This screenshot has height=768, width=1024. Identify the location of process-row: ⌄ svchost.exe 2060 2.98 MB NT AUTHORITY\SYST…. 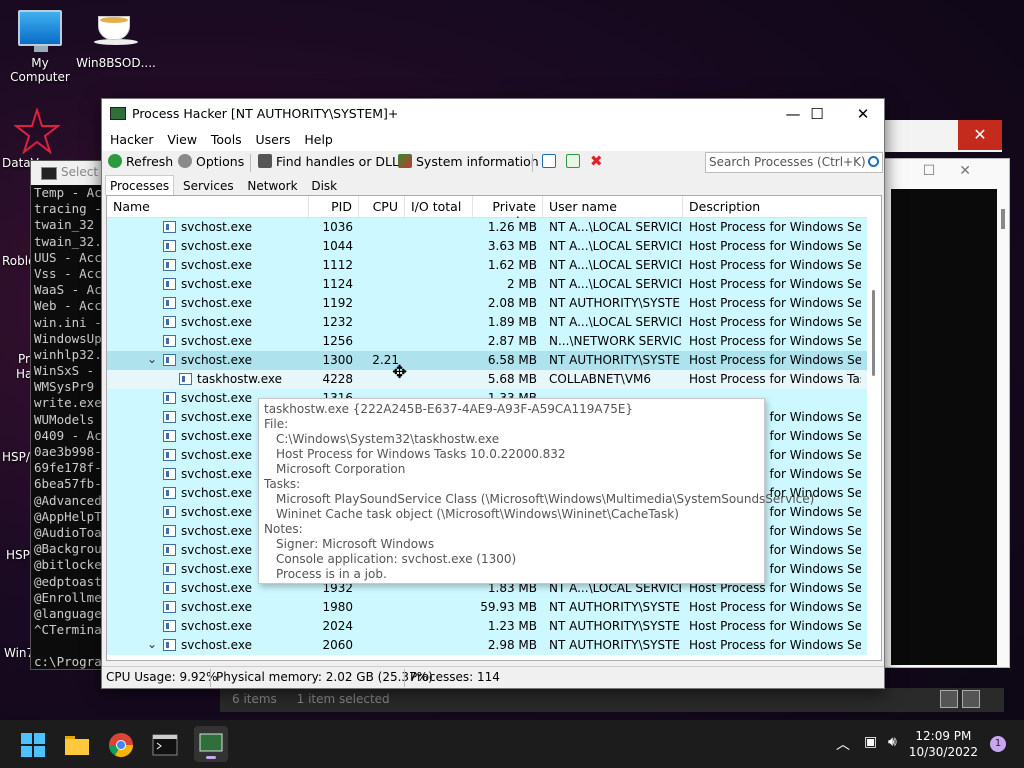
(494, 645).